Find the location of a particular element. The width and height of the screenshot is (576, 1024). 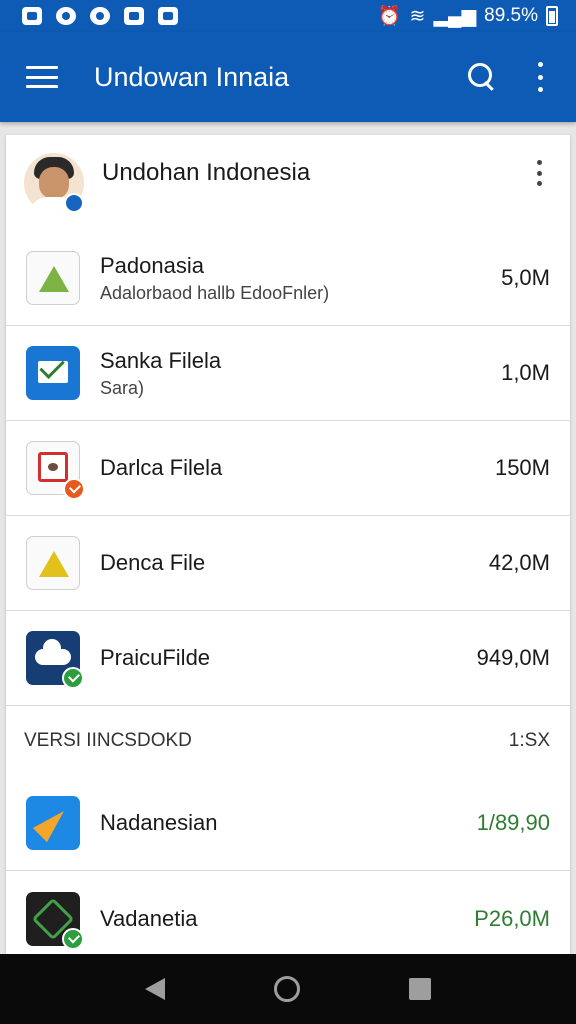

system-nav-bar is located at coordinates (288, 989).